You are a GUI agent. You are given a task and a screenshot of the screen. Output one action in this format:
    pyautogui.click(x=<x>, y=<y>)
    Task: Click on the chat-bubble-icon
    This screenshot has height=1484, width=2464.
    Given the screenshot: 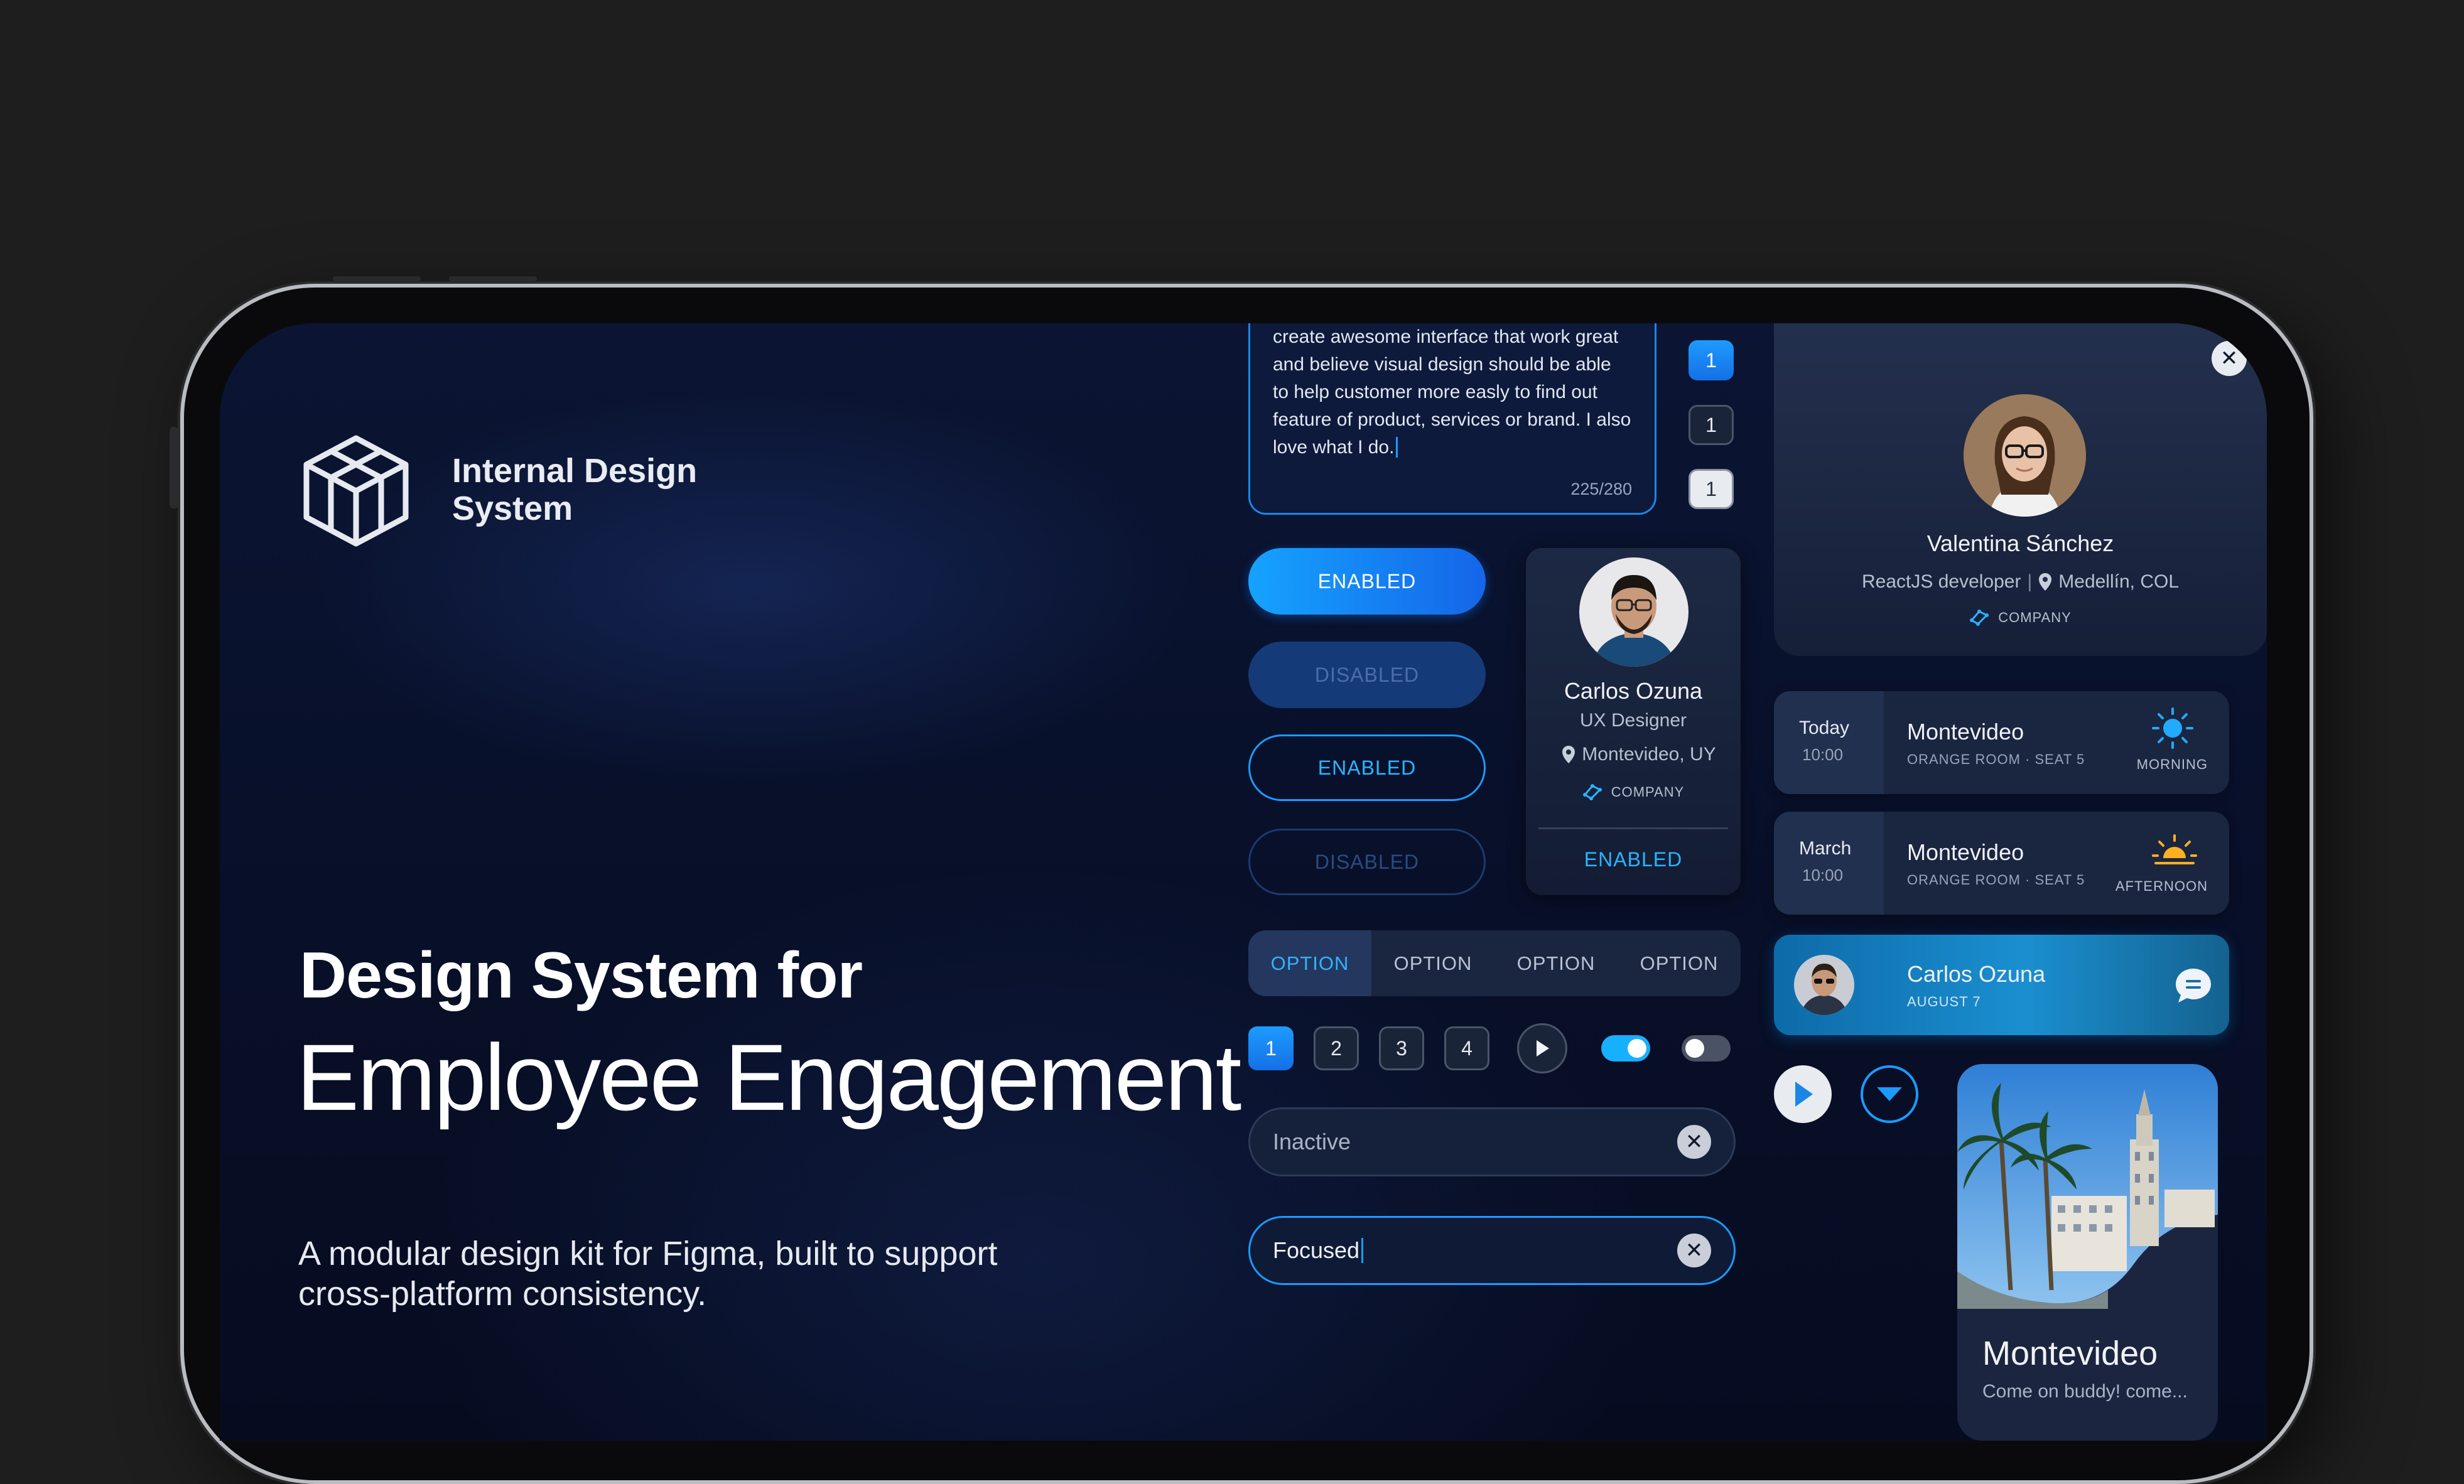 What is the action you would take?
    pyautogui.click(x=2193, y=985)
    